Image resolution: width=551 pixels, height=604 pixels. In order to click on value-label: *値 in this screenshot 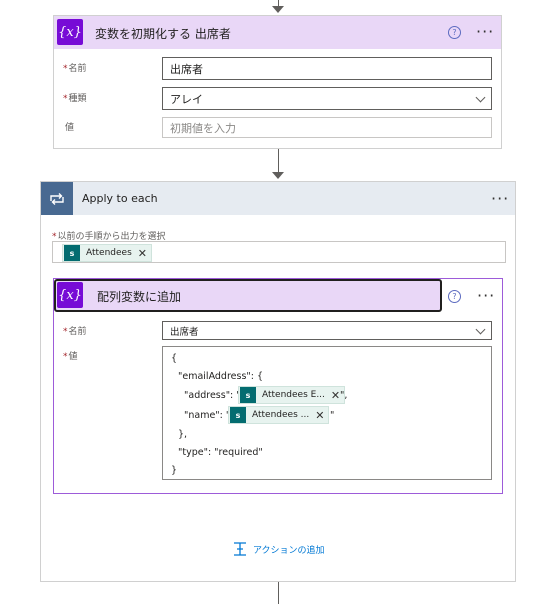, I will do `click(70, 357)`.